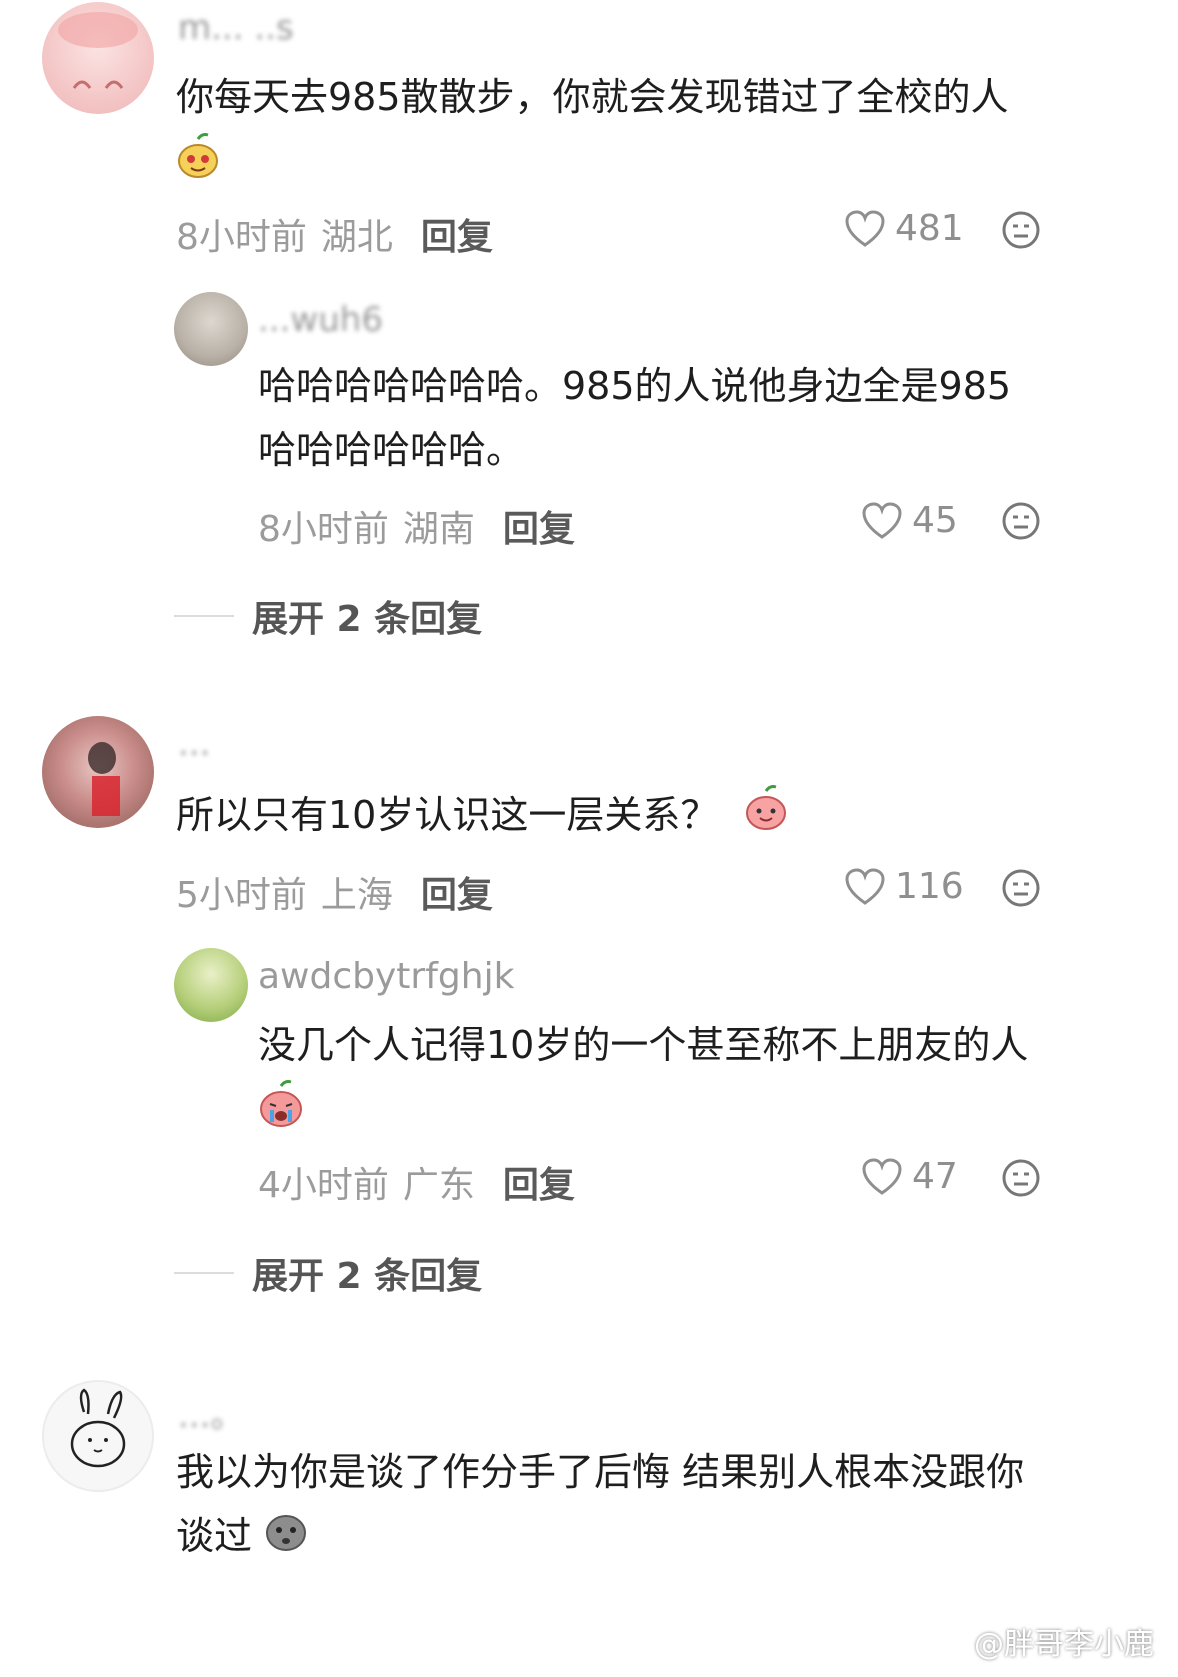 The height and width of the screenshot is (1677, 1178). What do you see at coordinates (635, 386) in the screenshot?
I see `reply-text-line-1: 哈哈哈哈哈哈哈。985的人说他身边全是985` at bounding box center [635, 386].